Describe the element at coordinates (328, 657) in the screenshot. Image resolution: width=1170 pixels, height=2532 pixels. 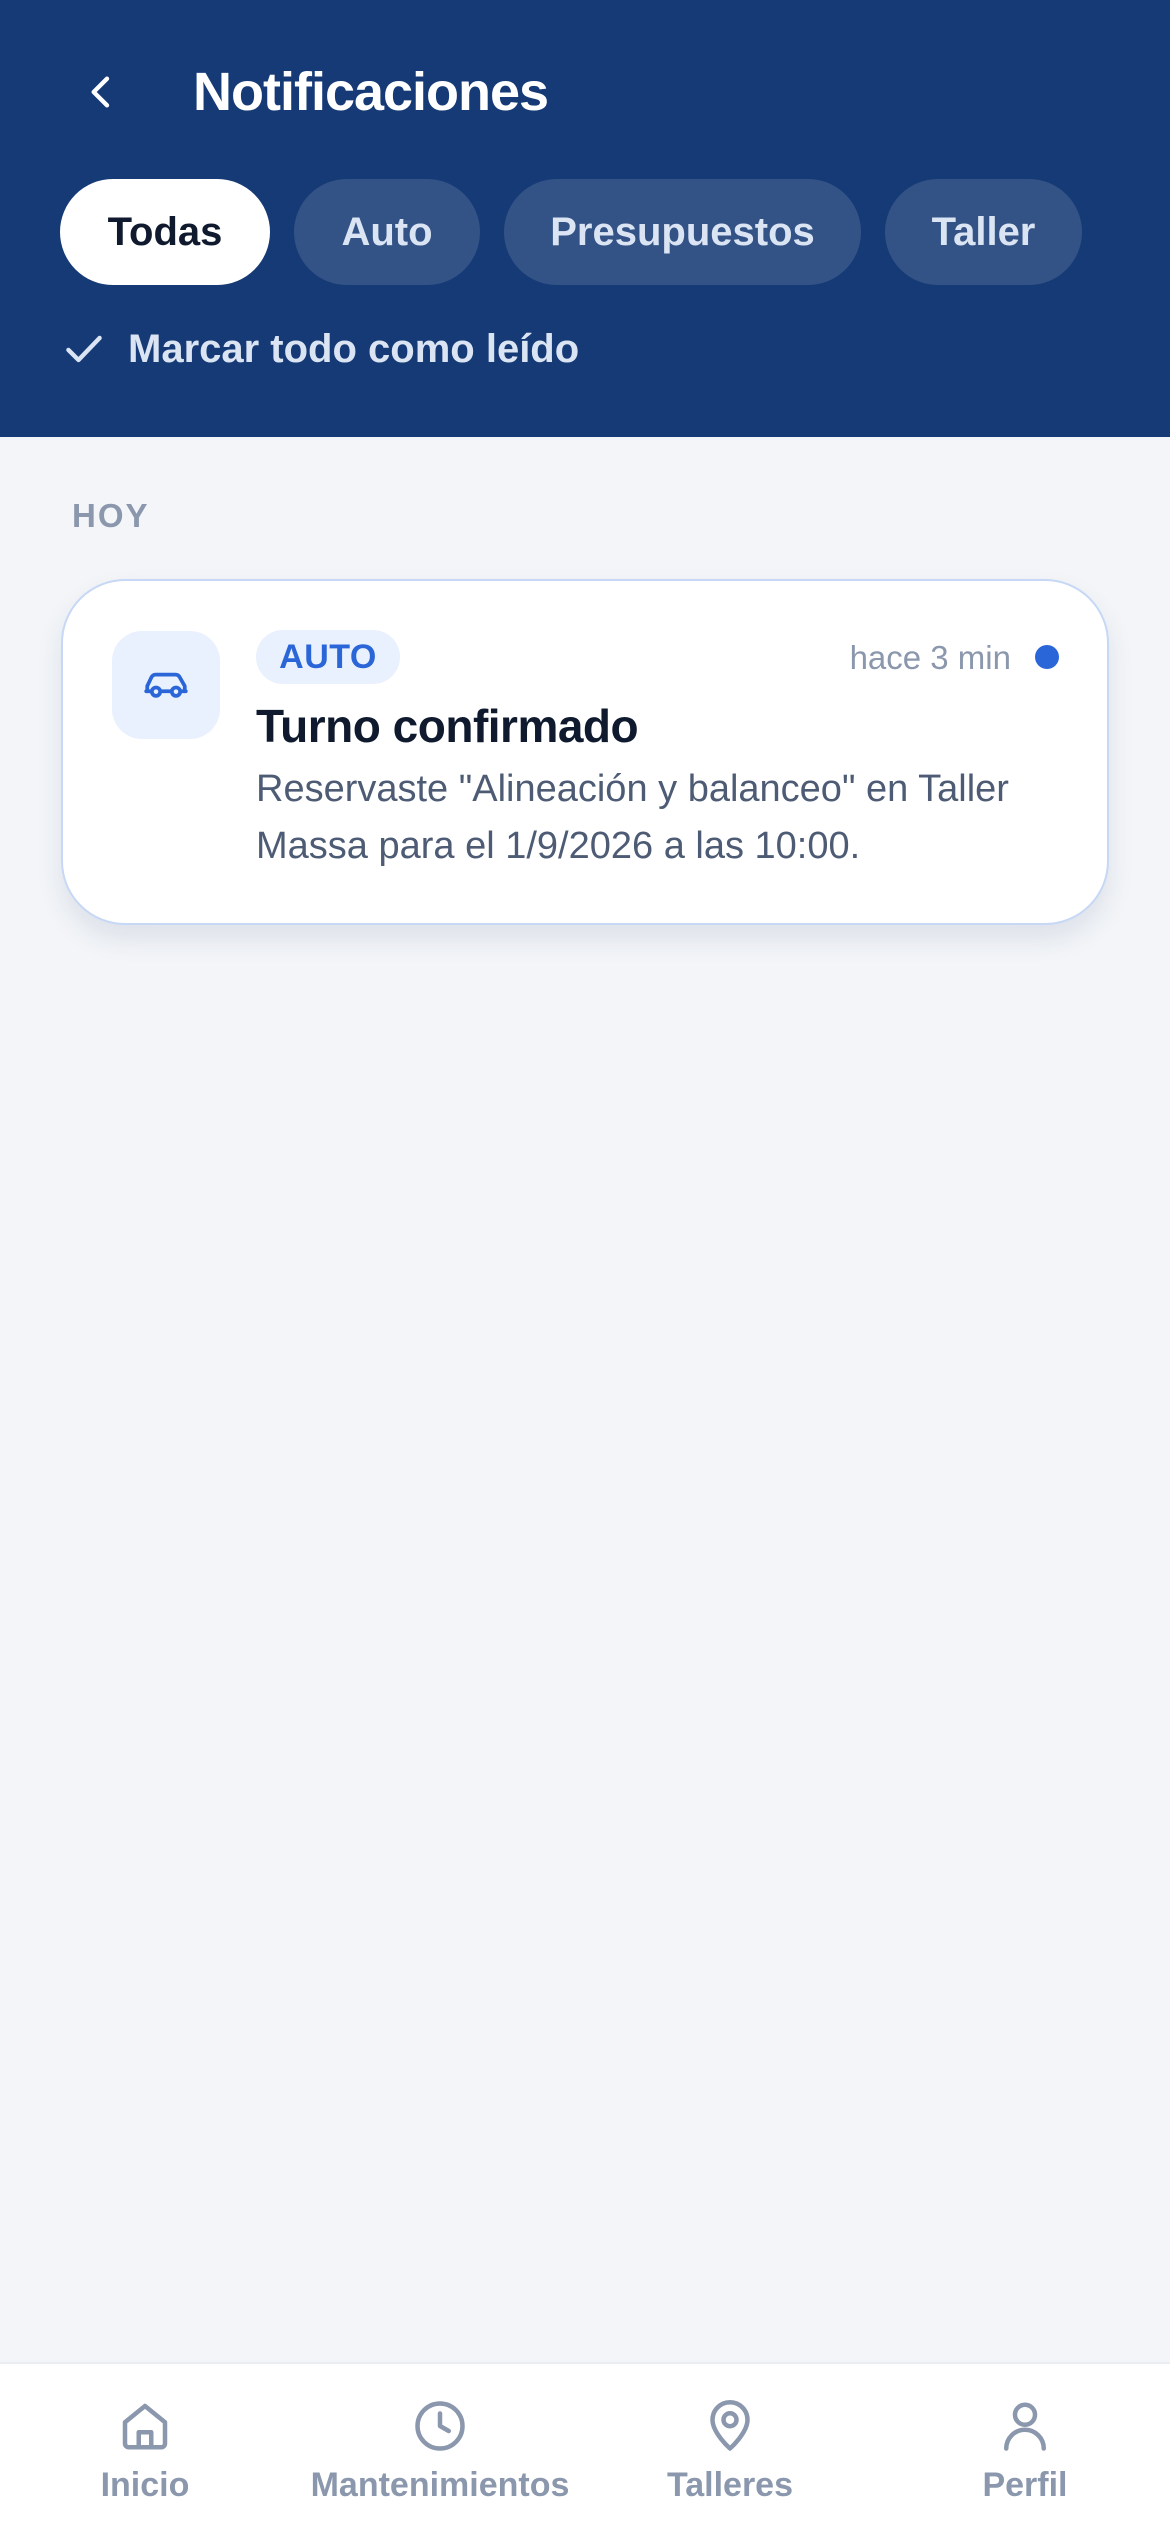
I see `notification-tag: AUTO` at that location.